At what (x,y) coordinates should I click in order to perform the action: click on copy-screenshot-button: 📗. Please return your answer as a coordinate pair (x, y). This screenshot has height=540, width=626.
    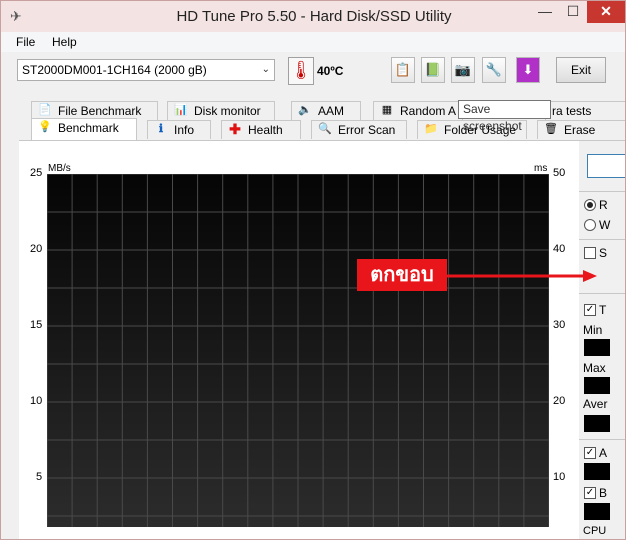
    Looking at the image, I should click on (433, 70).